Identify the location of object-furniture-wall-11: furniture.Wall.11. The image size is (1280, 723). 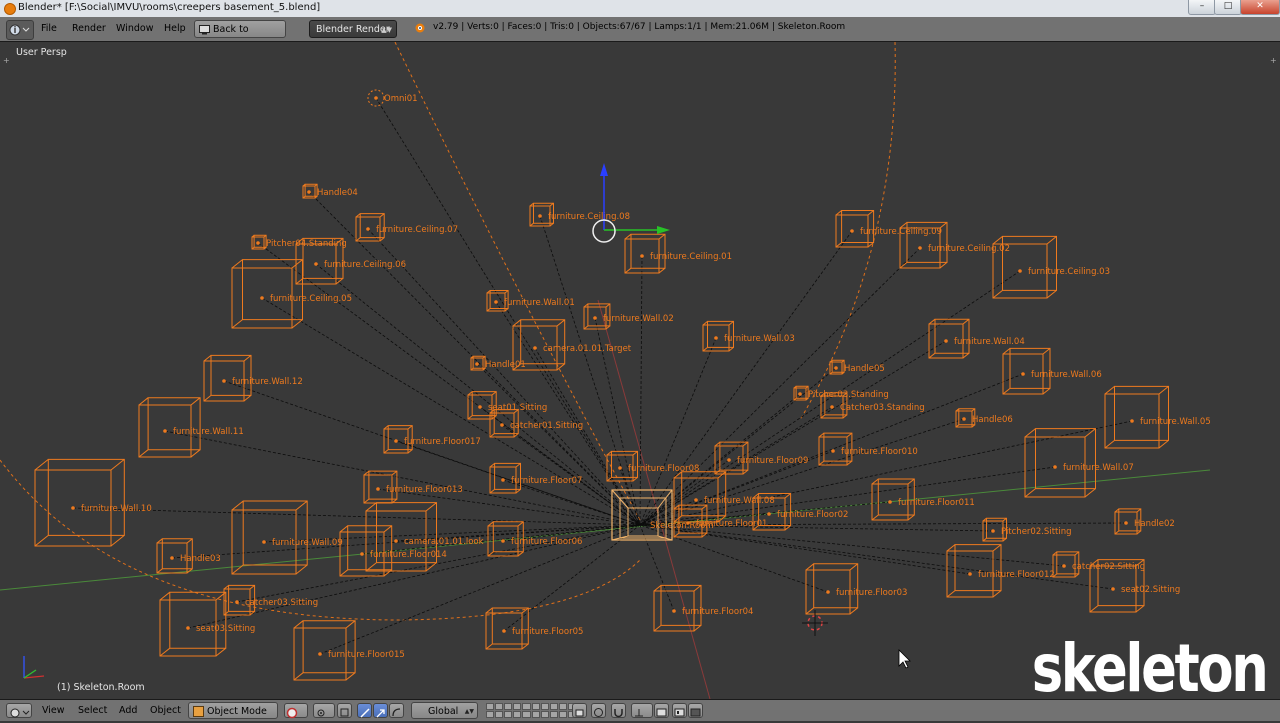
(191, 427).